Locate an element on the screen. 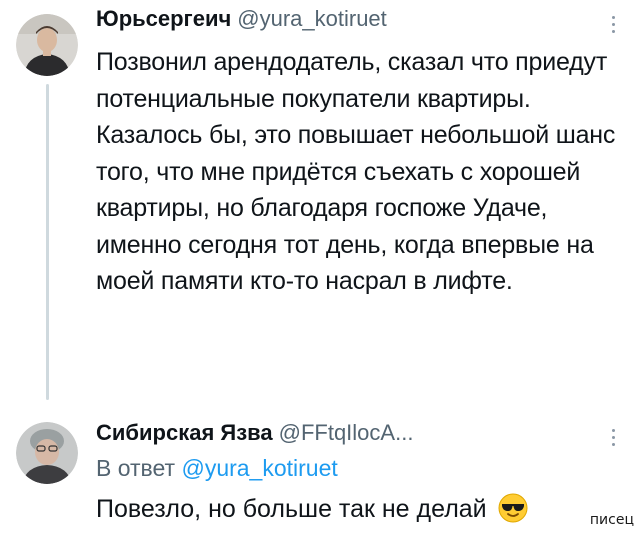 This screenshot has height=534, width=640. reply-to-prefix: В ответ is located at coordinates (136, 468).